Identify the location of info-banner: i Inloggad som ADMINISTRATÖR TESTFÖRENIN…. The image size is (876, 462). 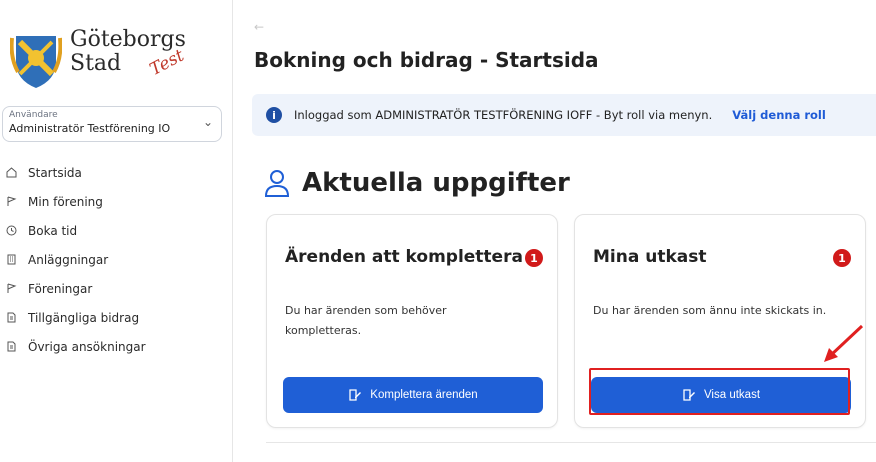
(564, 115).